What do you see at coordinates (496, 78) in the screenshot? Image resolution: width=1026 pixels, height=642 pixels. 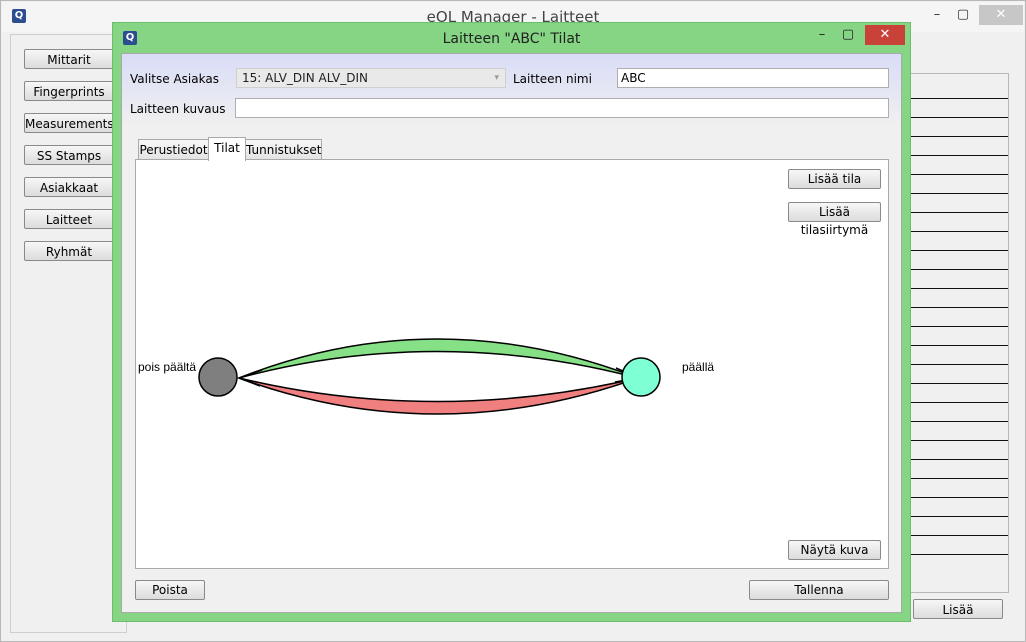 I see `chevron-down-icon: ▾` at bounding box center [496, 78].